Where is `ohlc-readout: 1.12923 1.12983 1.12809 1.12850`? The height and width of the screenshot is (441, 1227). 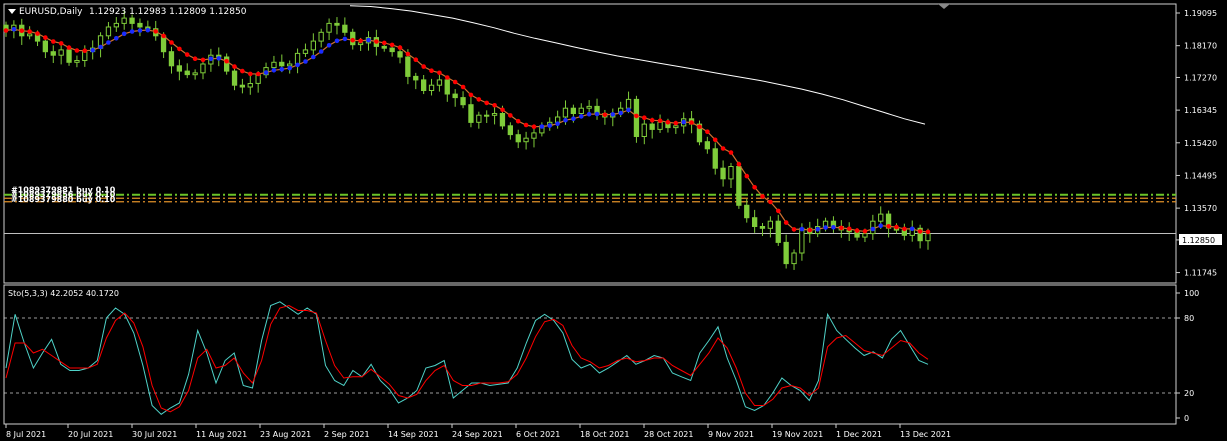
ohlc-readout: 1.12923 1.12983 1.12809 1.12850 is located at coordinates (168, 12).